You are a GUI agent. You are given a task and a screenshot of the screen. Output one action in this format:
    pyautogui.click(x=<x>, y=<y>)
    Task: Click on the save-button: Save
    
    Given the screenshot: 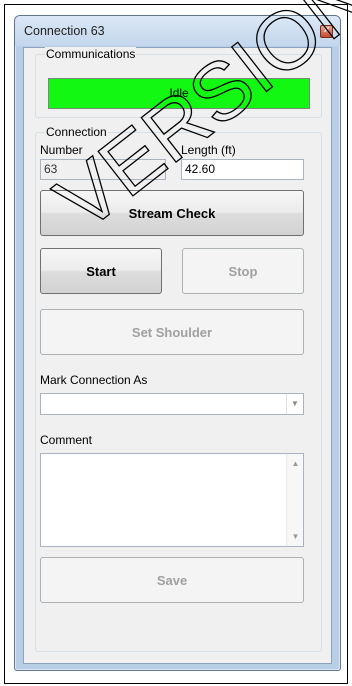 What is the action you would take?
    pyautogui.click(x=172, y=580)
    